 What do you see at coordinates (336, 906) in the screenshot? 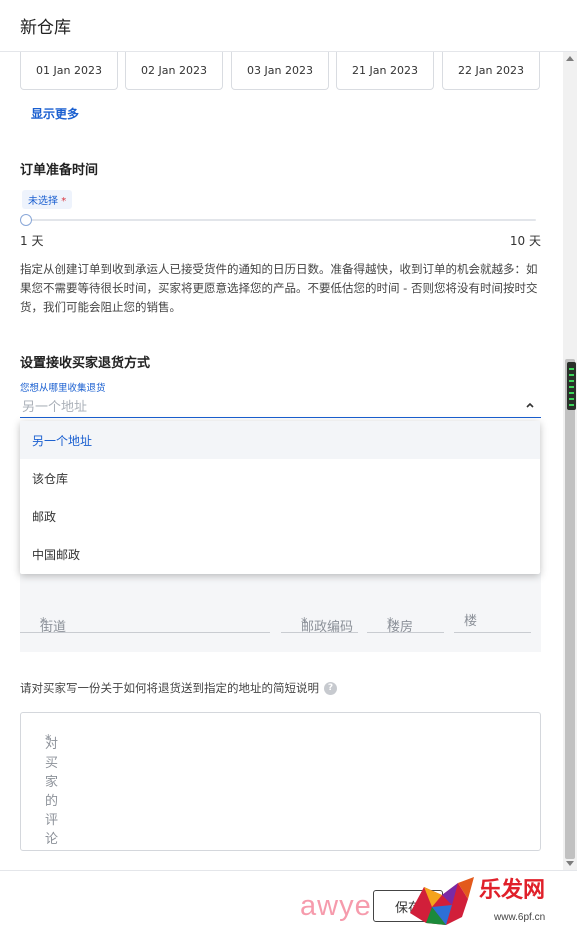
I see `watermark-text: awye` at bounding box center [336, 906].